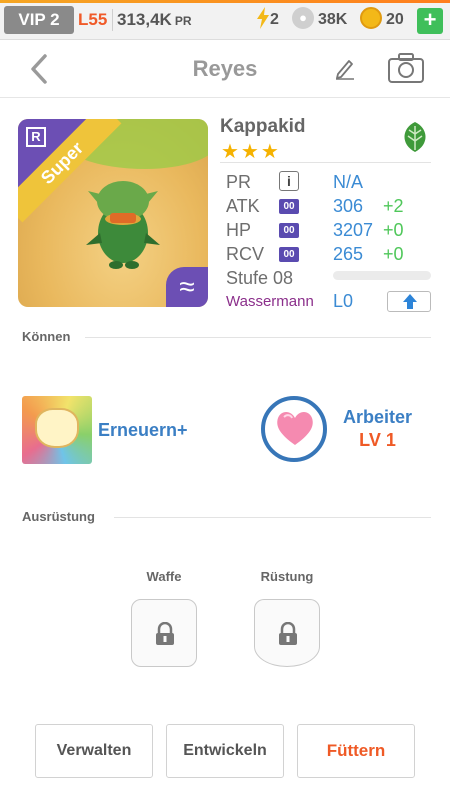 The width and height of the screenshot is (450, 800). What do you see at coordinates (289, 206) in the screenshot?
I see `stat-tag-atk: 00` at bounding box center [289, 206].